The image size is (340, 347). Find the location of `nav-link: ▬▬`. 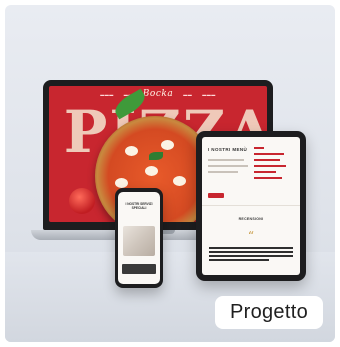

nav-link: ▬▬ is located at coordinates (188, 94).